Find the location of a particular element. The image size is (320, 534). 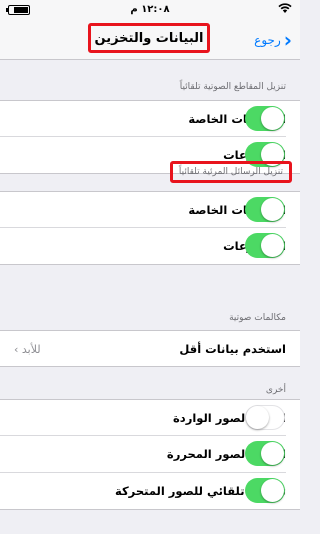

toggle-audio-private-chats is located at coordinates (265, 118).